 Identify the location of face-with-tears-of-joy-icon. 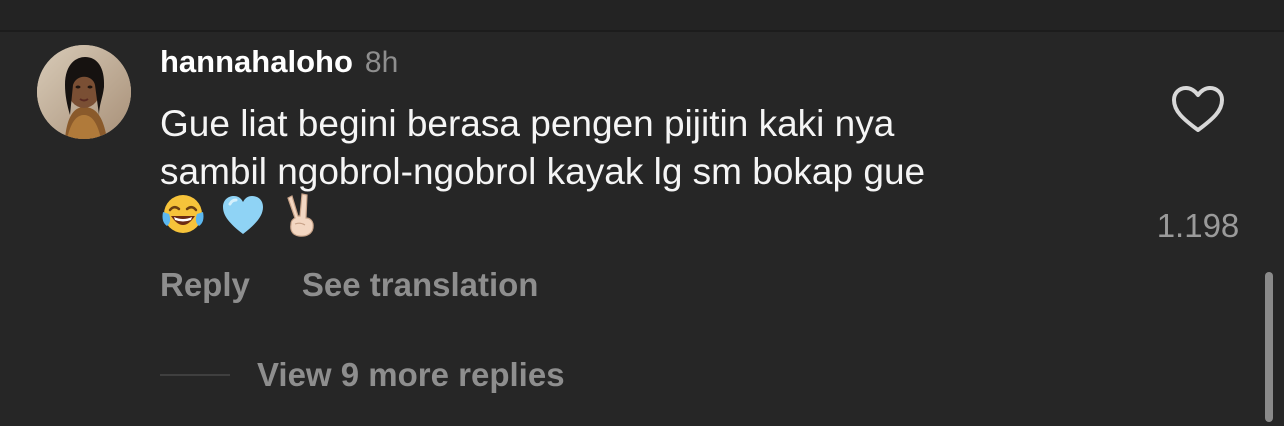
(183, 214).